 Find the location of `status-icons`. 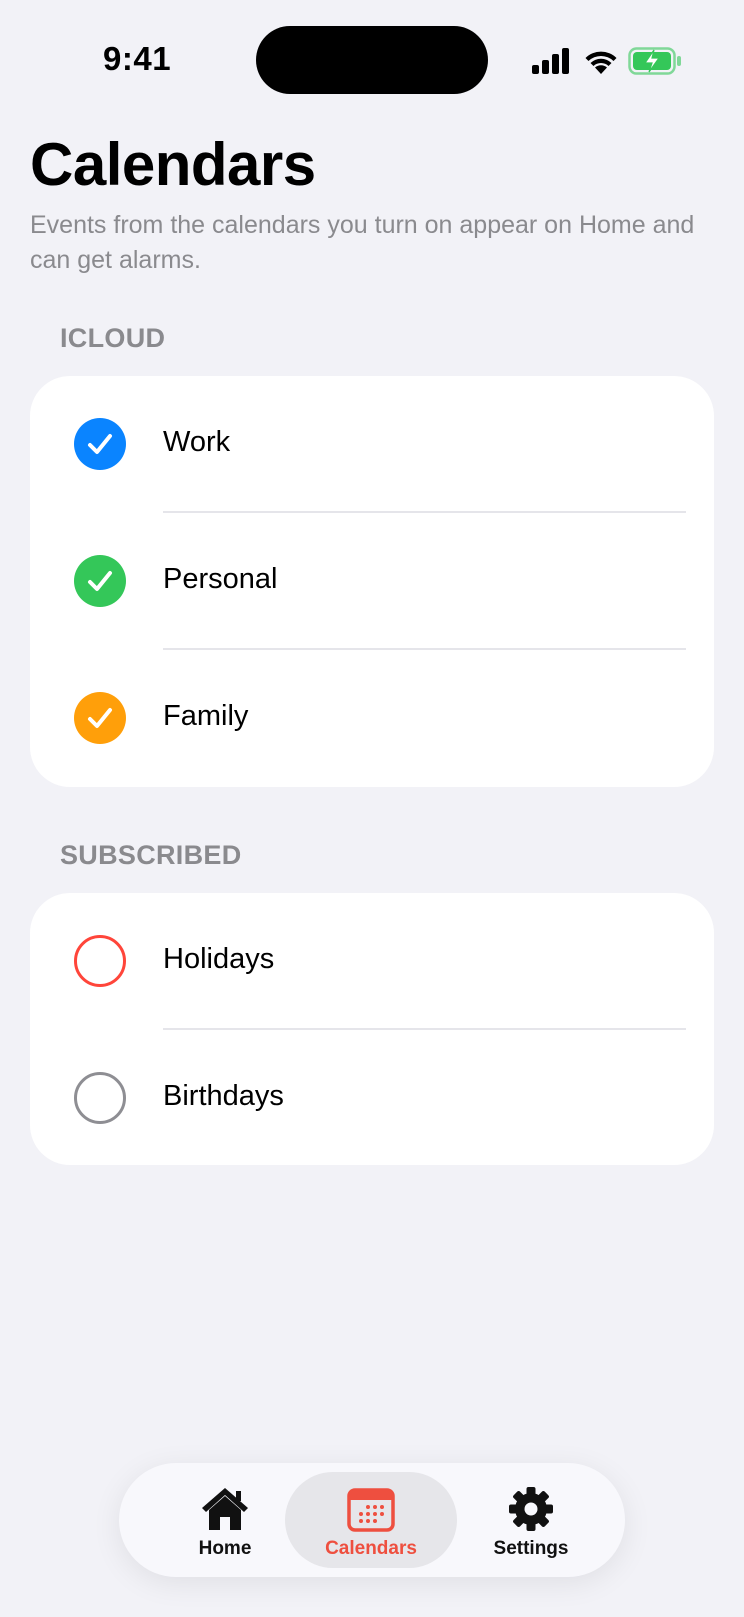

status-icons is located at coordinates (607, 60).